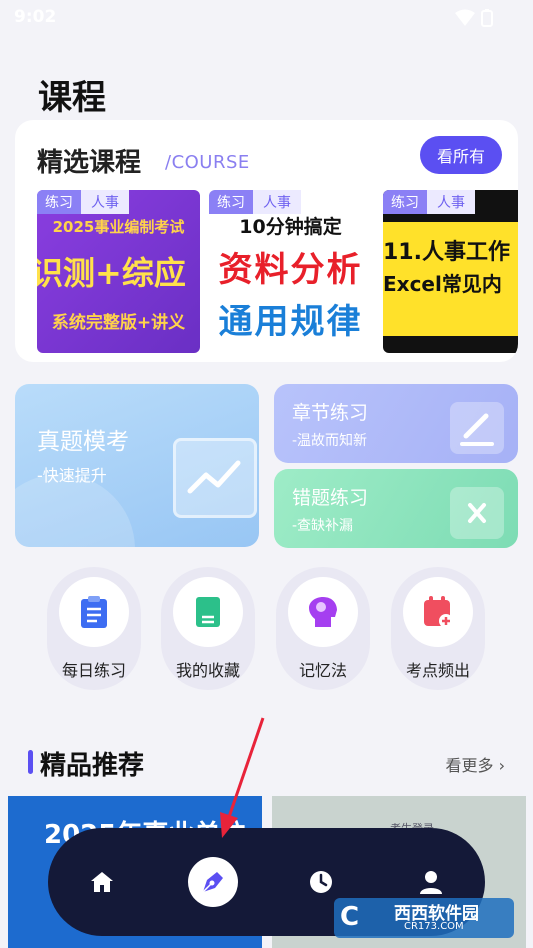 The width and height of the screenshot is (533, 948). I want to click on chevron-right-icon: ›, so click(501, 765).